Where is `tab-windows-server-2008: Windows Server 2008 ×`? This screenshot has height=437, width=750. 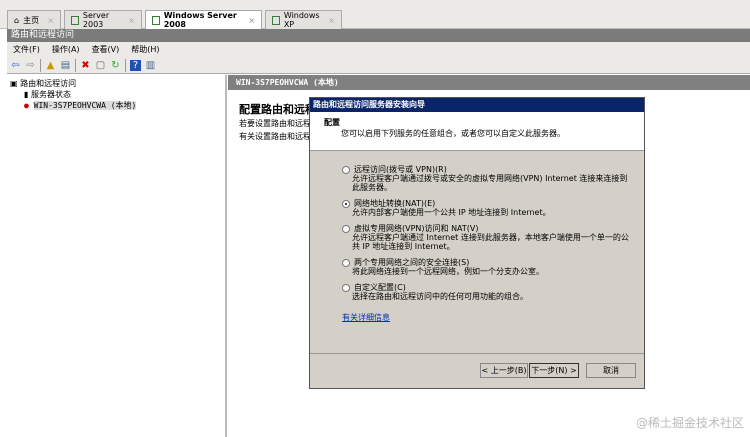 tab-windows-server-2008: Windows Server 2008 × is located at coordinates (203, 19).